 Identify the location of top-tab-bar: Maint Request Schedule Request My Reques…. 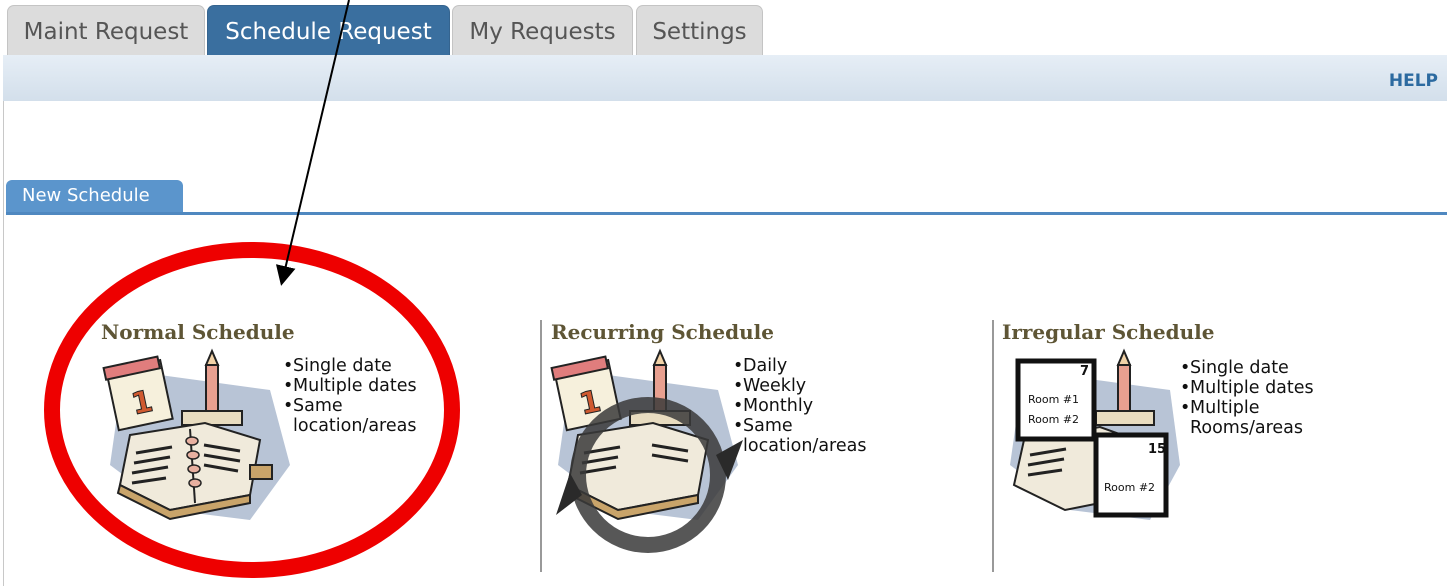
(723, 27).